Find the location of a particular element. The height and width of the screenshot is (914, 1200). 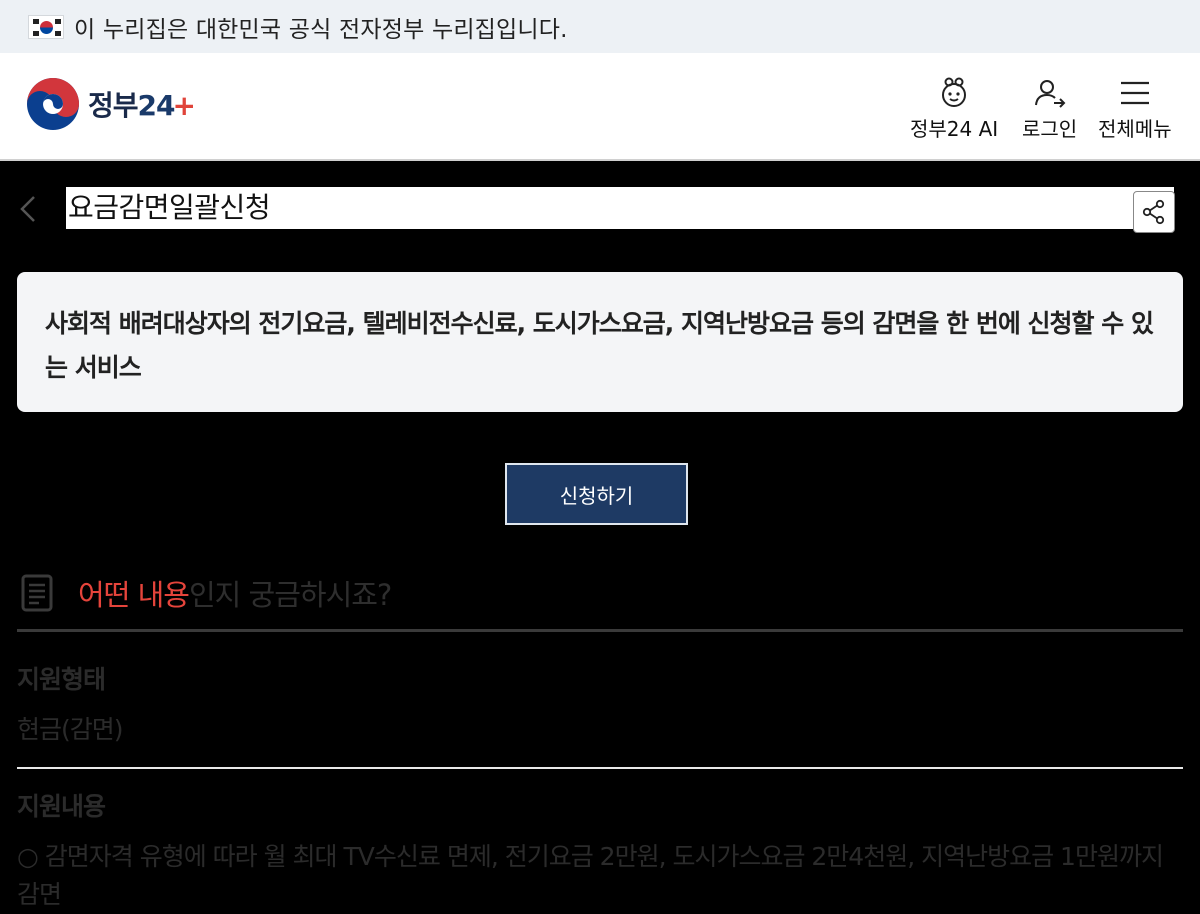

gov24-logo: 정부24+ is located at coordinates (111, 104).